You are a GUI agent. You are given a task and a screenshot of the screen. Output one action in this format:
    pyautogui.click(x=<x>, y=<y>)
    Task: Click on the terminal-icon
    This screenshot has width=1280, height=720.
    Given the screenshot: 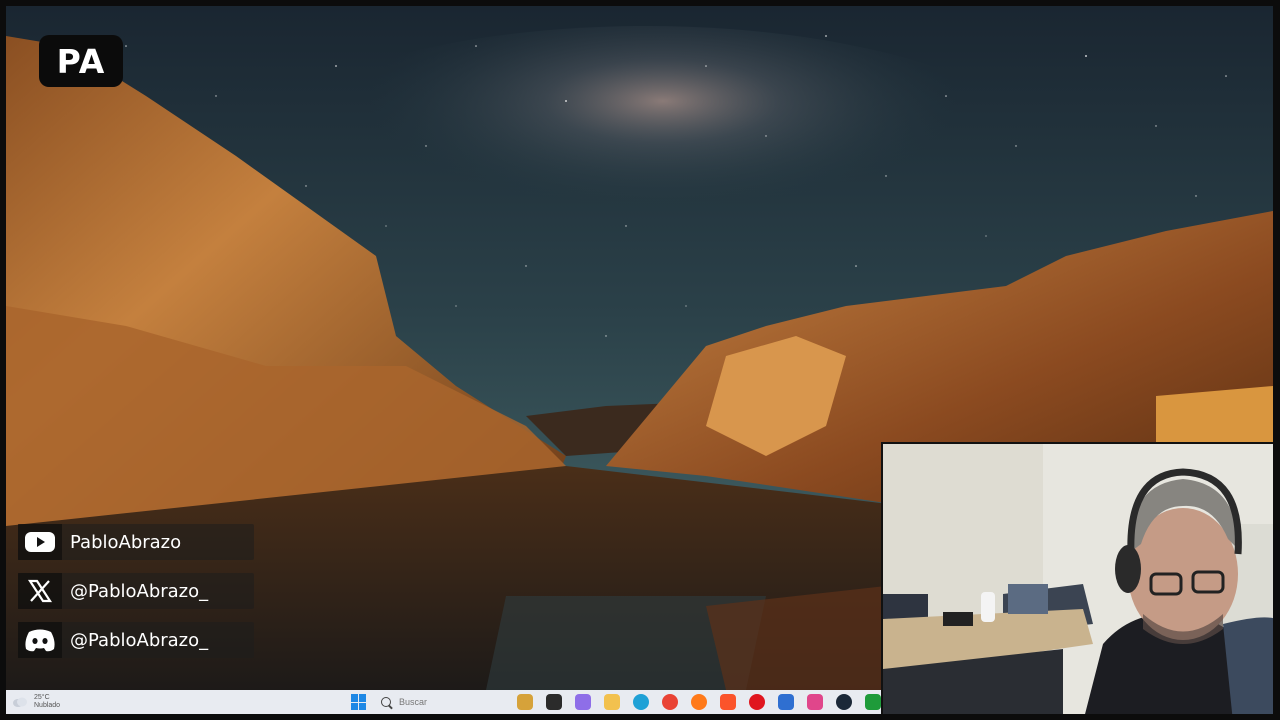 What is the action you would take?
    pyautogui.click(x=554, y=702)
    